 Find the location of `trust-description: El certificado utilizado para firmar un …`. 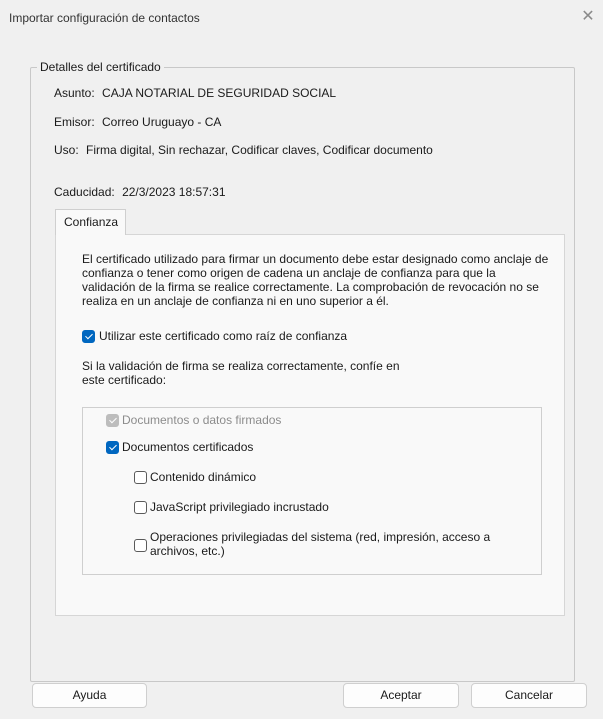

trust-description: El certificado utilizado para firmar un … is located at coordinates (315, 280).